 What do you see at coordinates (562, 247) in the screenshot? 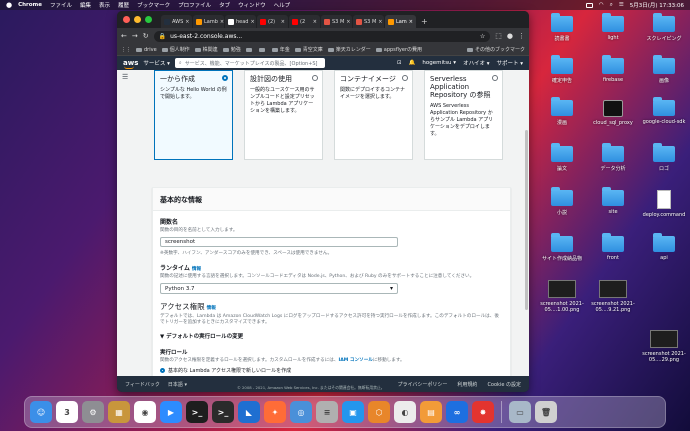
I see `desktop-item: サイト作成納品物` at bounding box center [562, 247].